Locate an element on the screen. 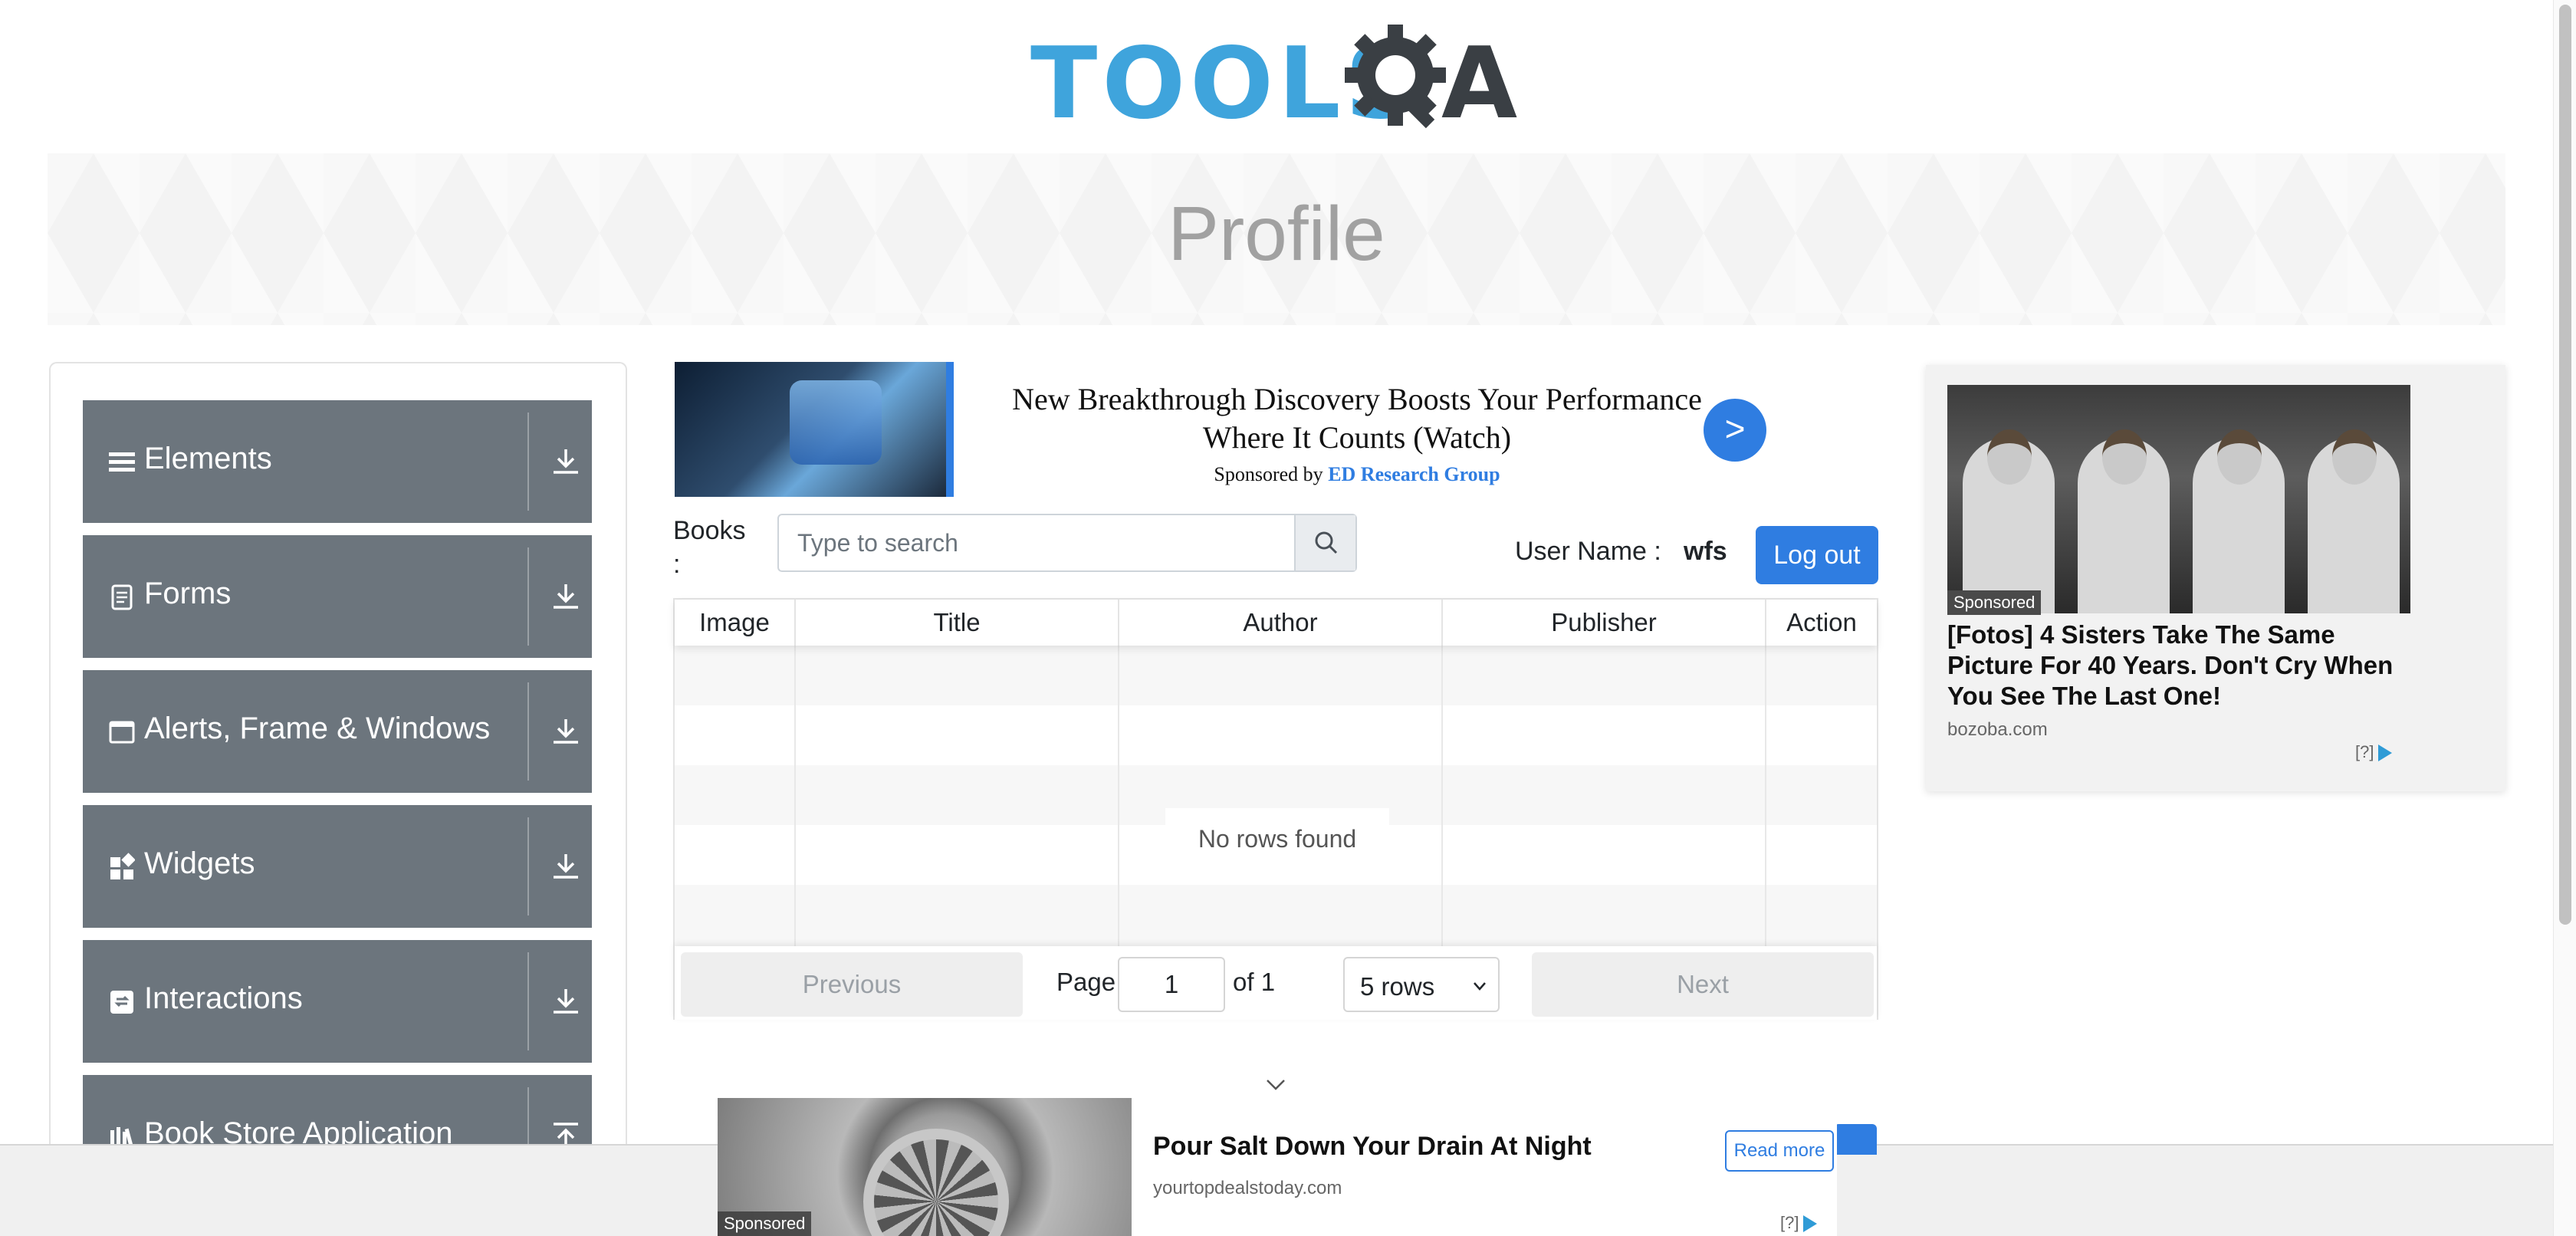 This screenshot has width=2576, height=1236. gear-q-icon is located at coordinates (1395, 77).